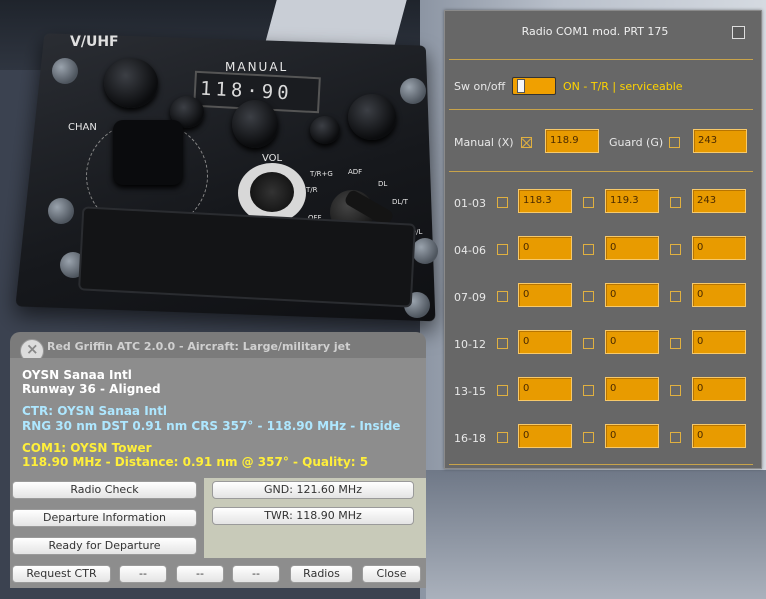  I want to click on power-toggle, so click(534, 86).